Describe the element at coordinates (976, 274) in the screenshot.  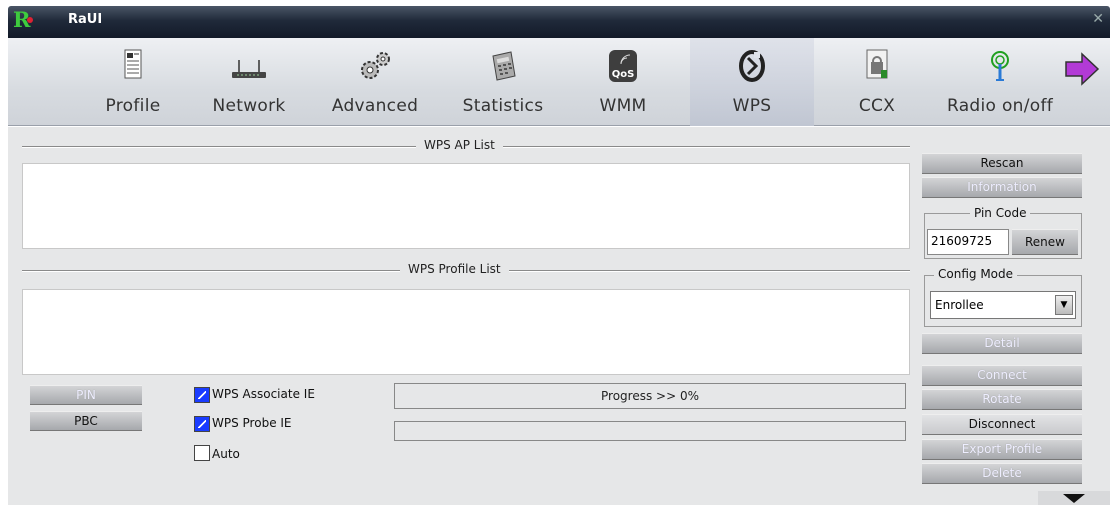
I see `config-mode-title: Config Mode` at that location.